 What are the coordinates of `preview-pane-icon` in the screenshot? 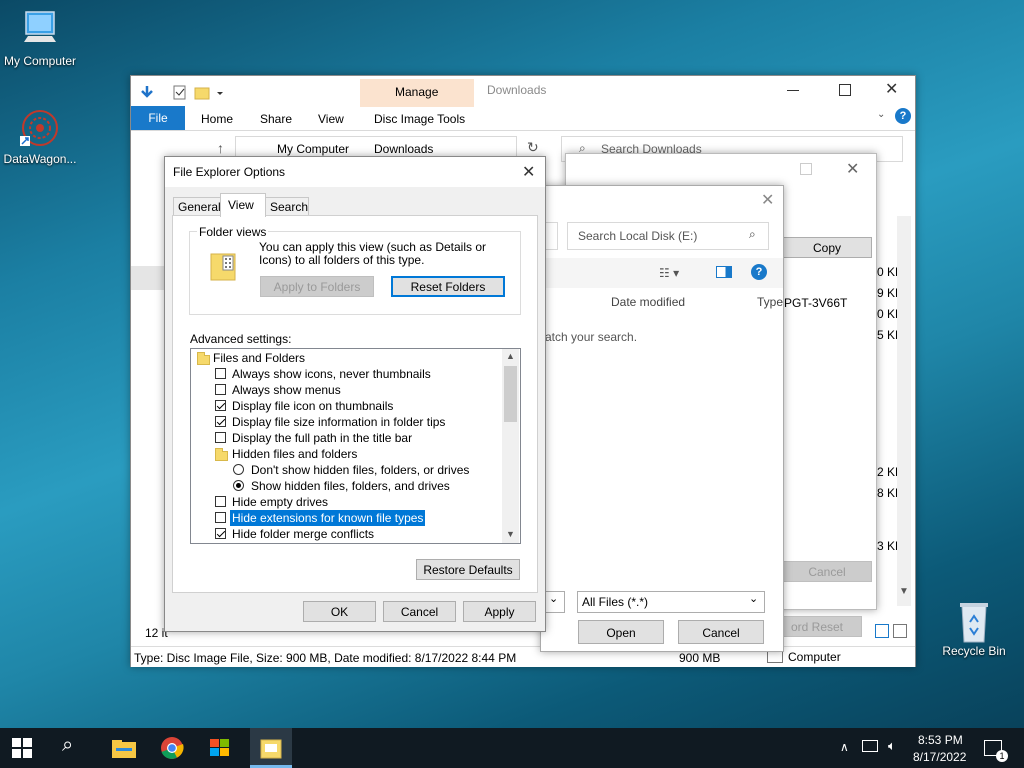 It's located at (724, 272).